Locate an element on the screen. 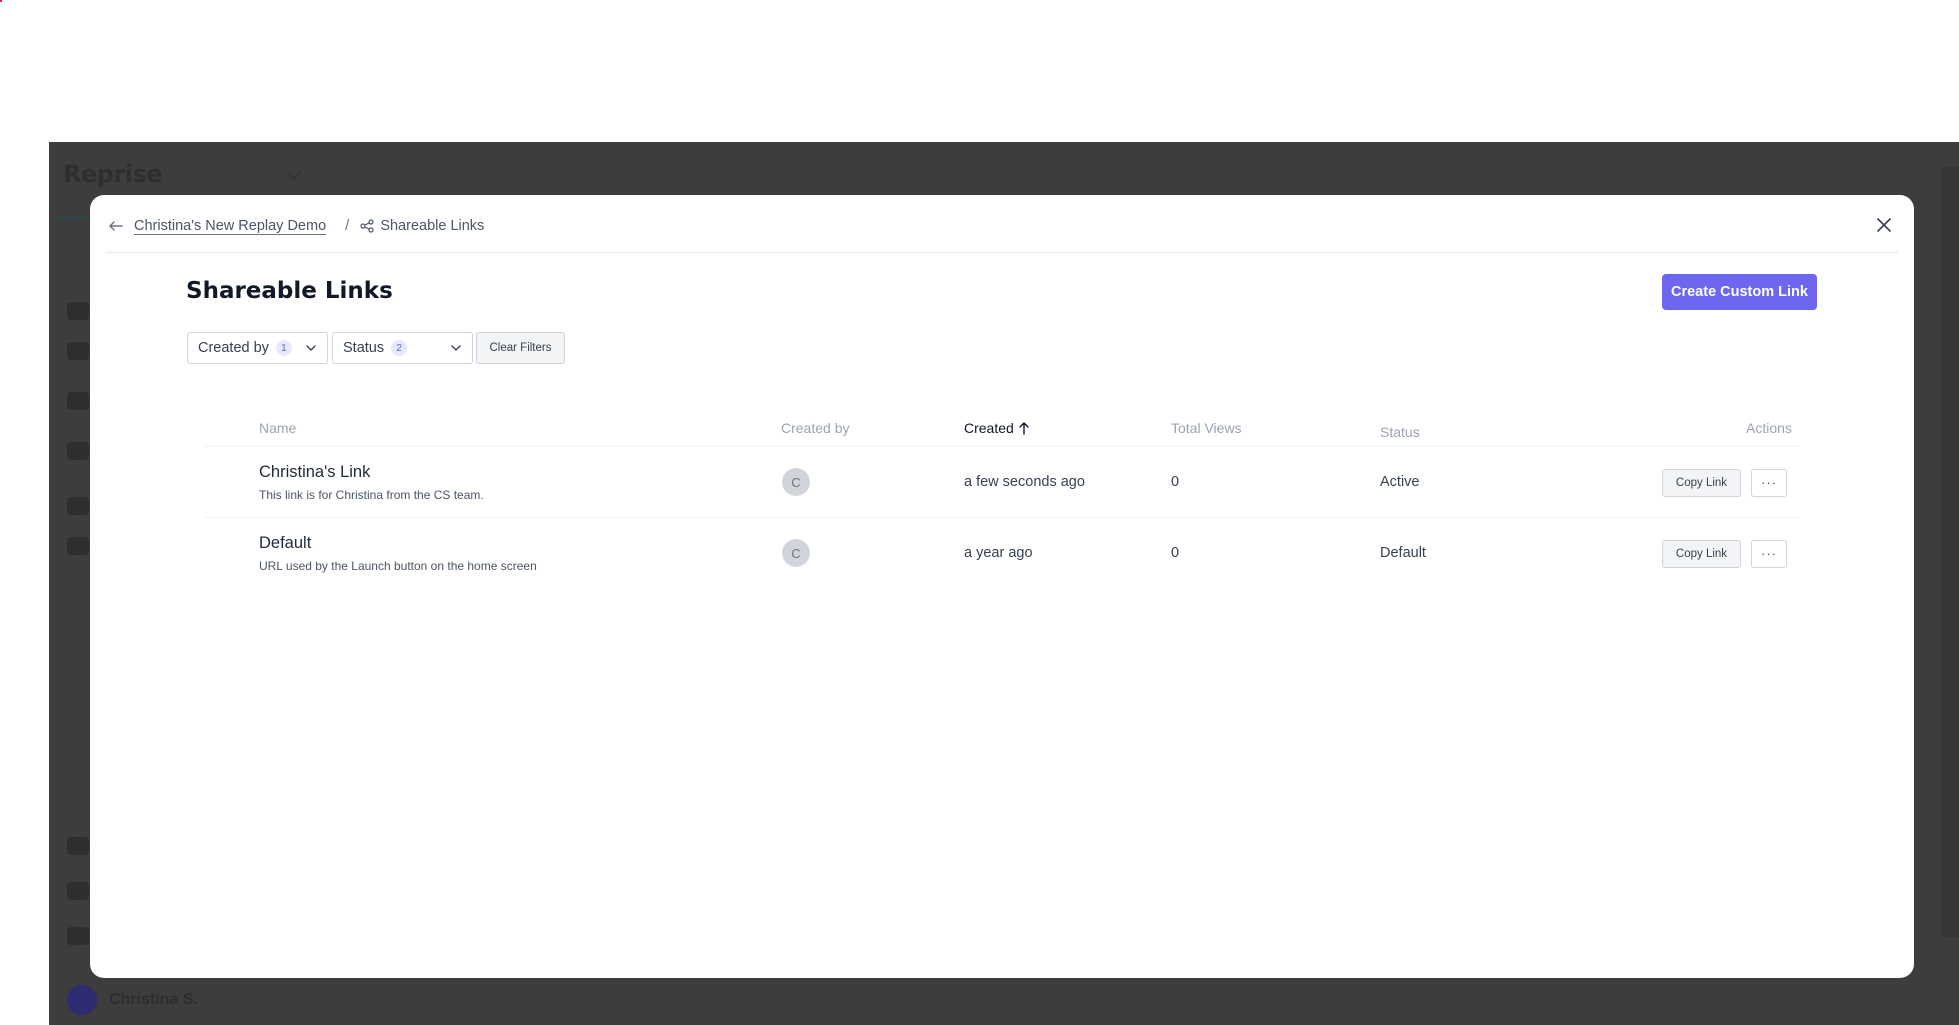 This screenshot has height=1025, width=1959. status-text: Default is located at coordinates (1403, 553).